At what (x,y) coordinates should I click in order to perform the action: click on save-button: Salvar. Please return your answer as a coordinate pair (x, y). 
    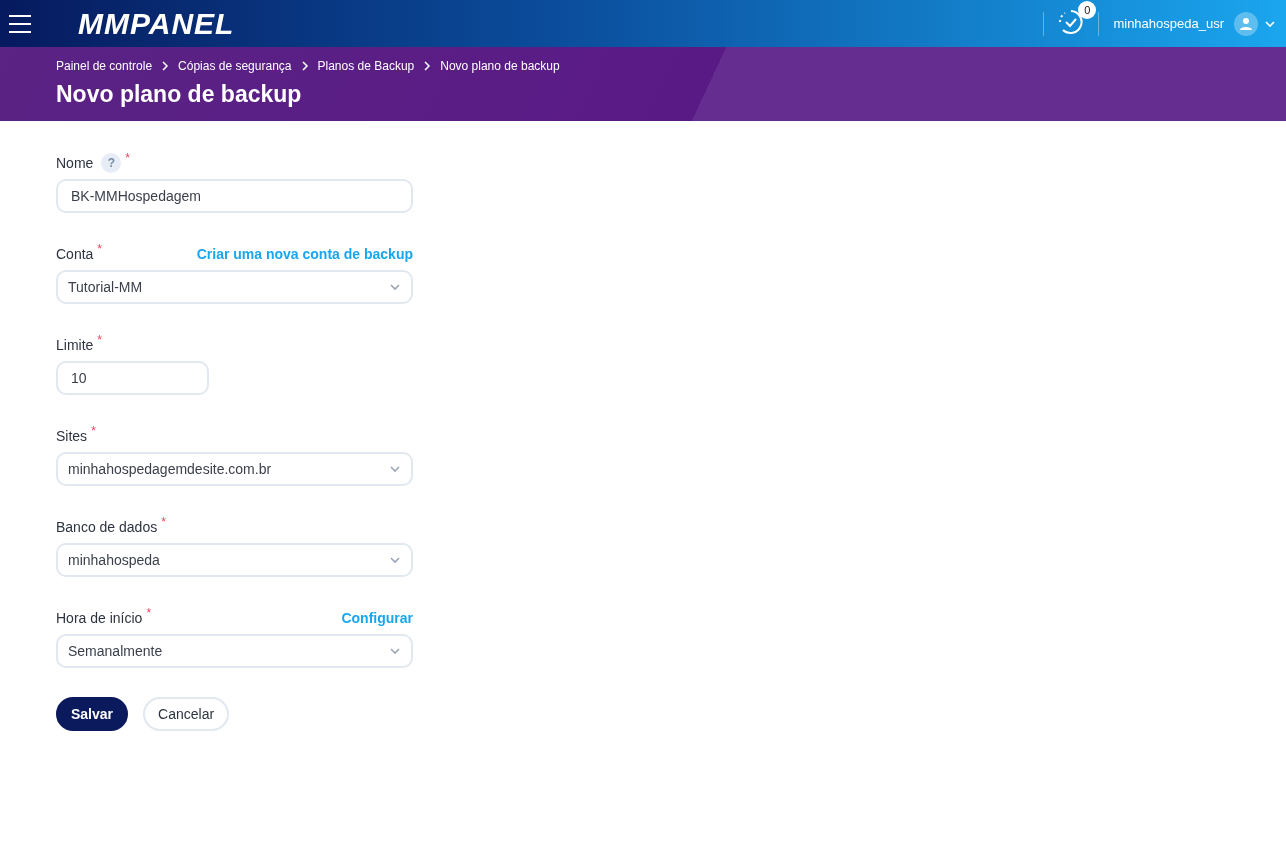
    Looking at the image, I should click on (92, 714).